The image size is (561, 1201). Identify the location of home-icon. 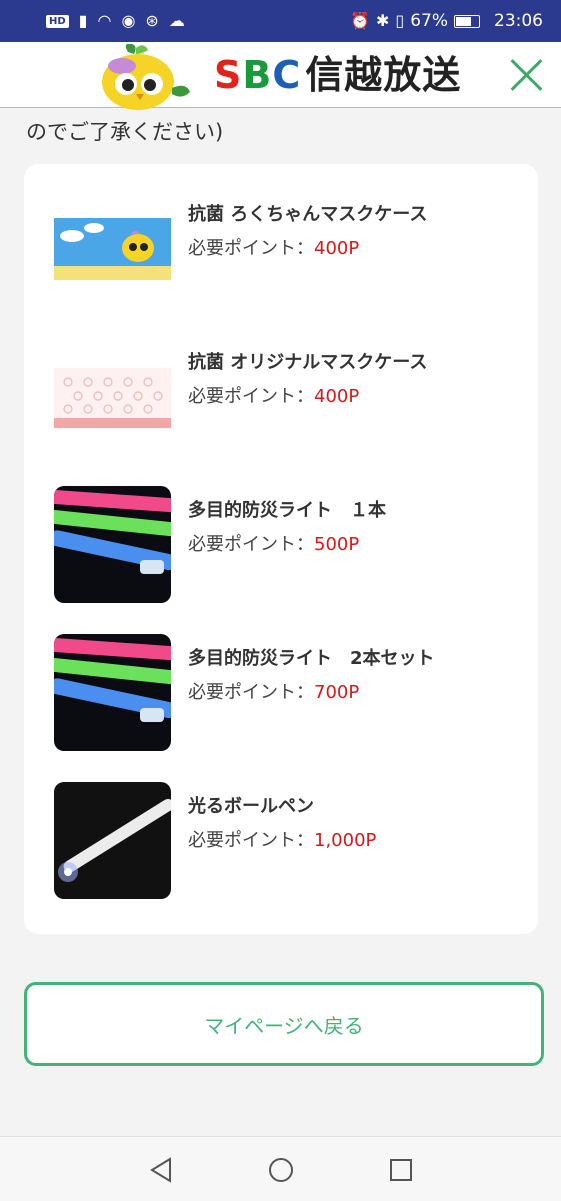
(281, 1170).